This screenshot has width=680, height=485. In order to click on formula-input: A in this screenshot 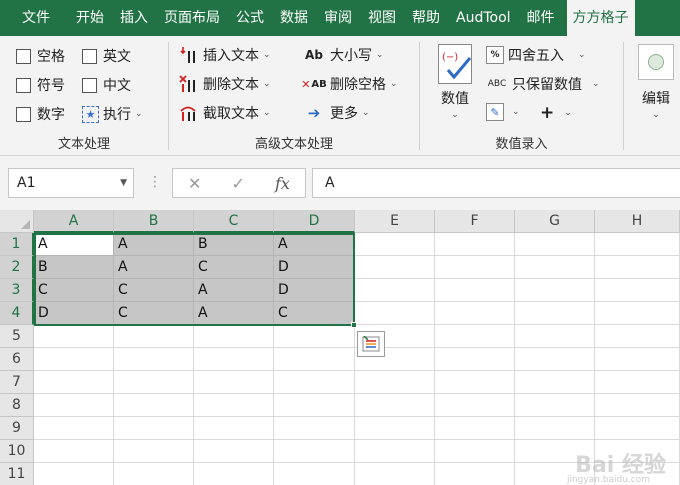, I will do `click(496, 183)`.